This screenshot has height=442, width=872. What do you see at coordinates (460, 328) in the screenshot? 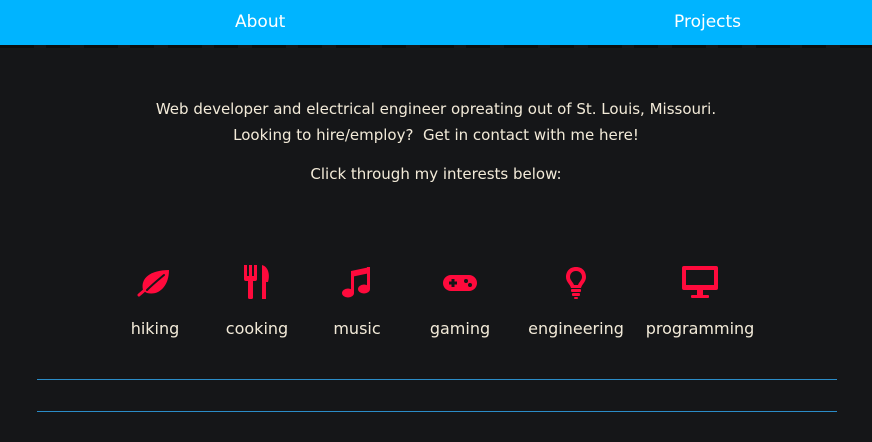
I see `interest-label: gaming` at bounding box center [460, 328].